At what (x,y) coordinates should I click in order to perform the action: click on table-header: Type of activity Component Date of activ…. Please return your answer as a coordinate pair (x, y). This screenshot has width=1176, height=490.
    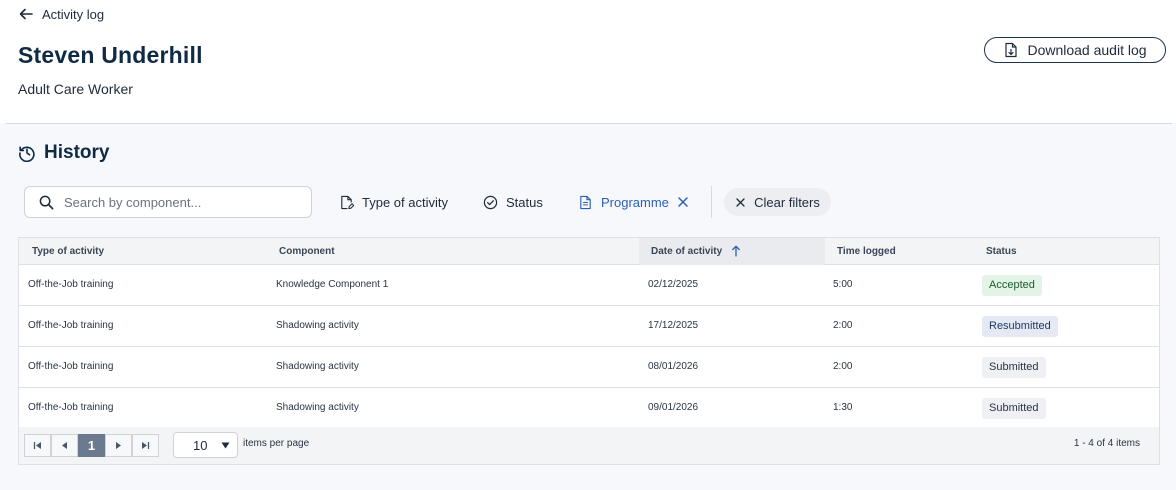
    Looking at the image, I should click on (589, 251).